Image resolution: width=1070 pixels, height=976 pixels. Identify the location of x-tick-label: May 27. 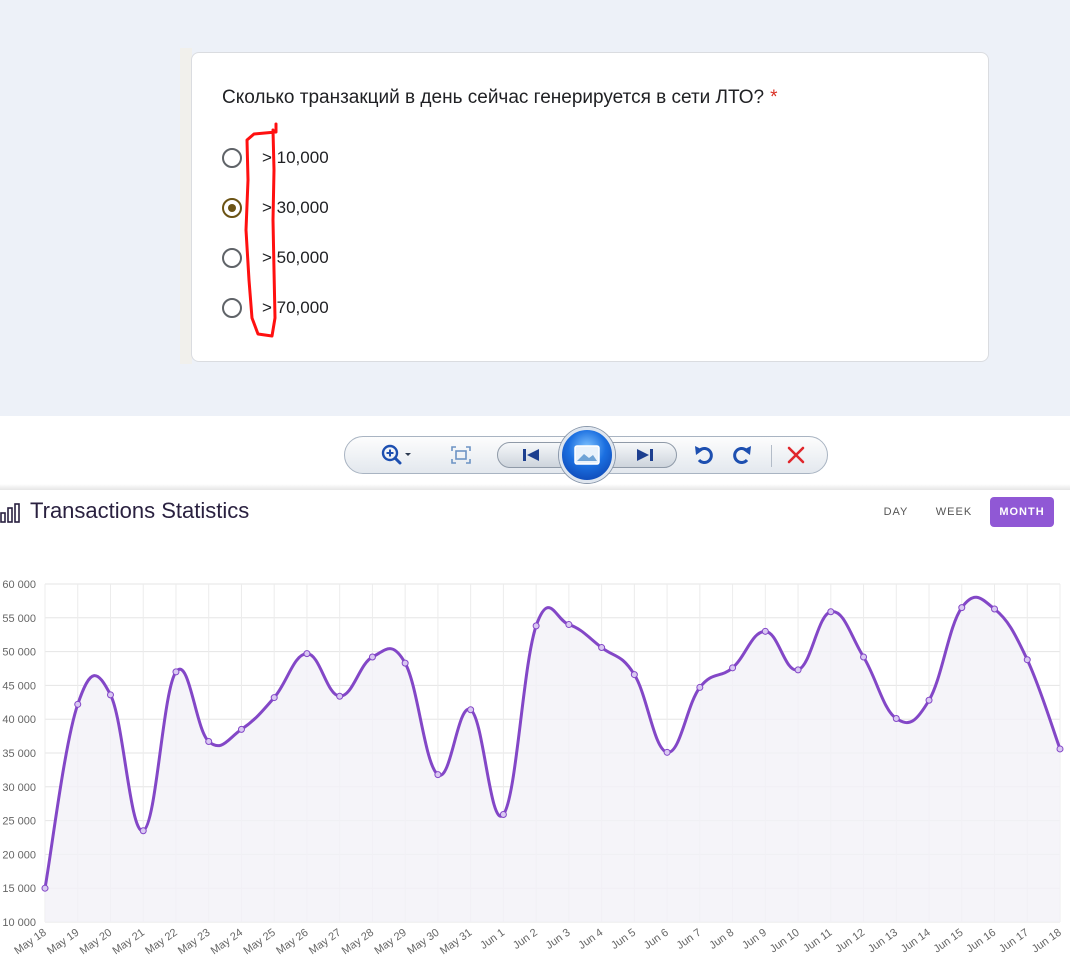
(325, 942).